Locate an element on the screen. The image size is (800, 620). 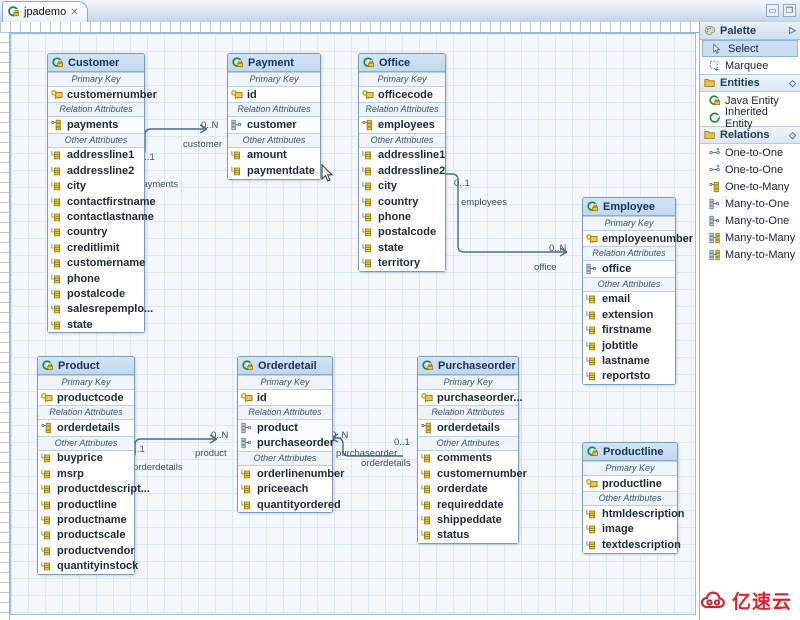
attribute-row: productscale is located at coordinates (86, 535).